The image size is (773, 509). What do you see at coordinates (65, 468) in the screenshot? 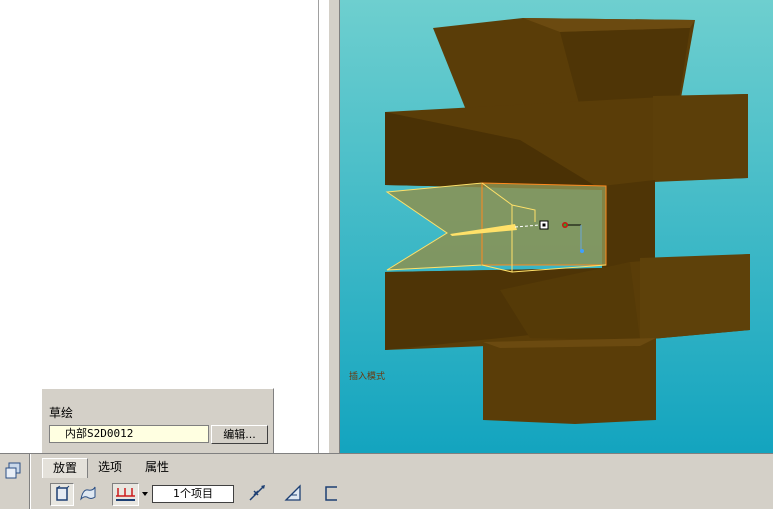
I see `tab-placement: 放置` at bounding box center [65, 468].